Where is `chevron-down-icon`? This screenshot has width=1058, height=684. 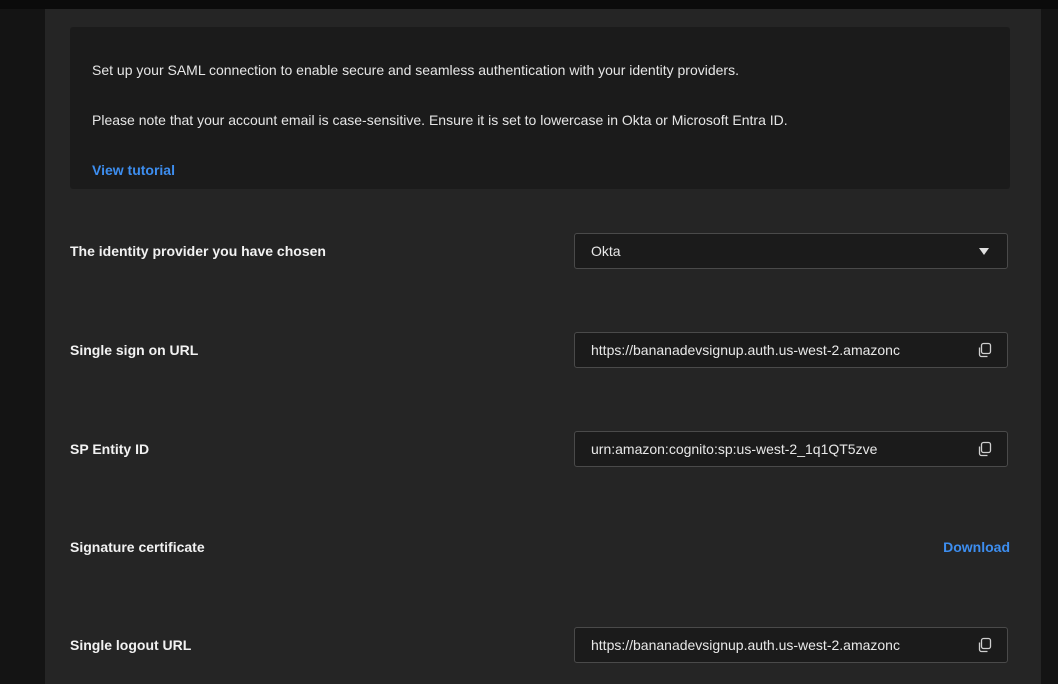
chevron-down-icon is located at coordinates (984, 251).